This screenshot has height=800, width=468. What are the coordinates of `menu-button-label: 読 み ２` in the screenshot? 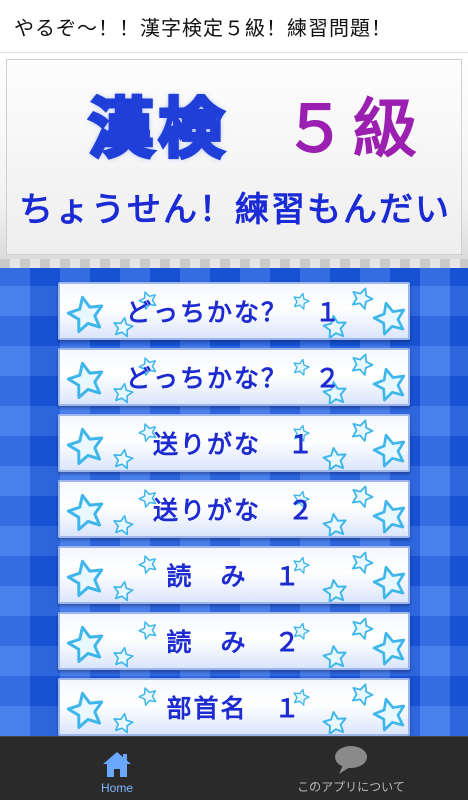 It's located at (234, 642).